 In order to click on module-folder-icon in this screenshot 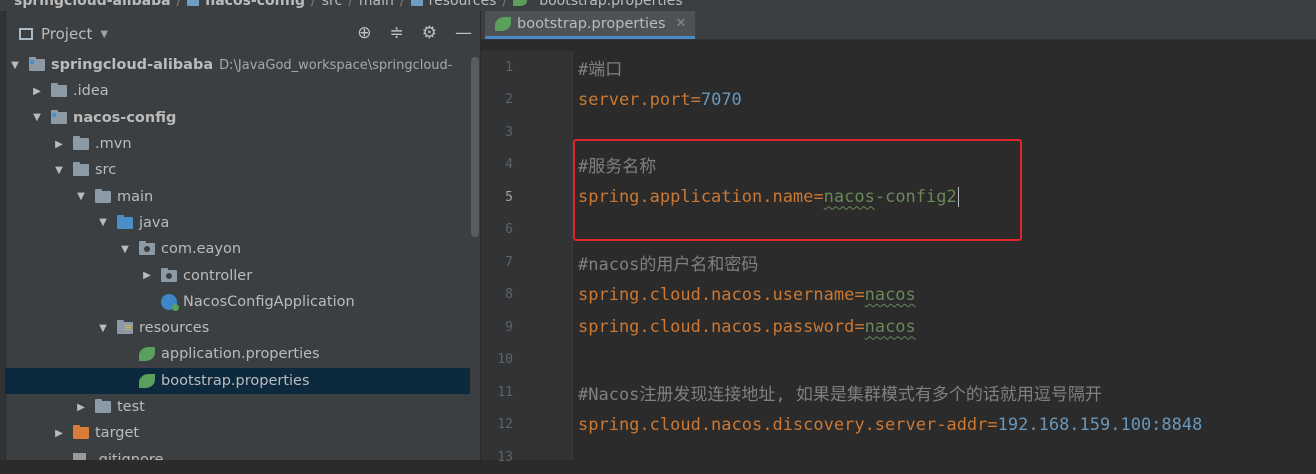, I will do `click(37, 64)`.